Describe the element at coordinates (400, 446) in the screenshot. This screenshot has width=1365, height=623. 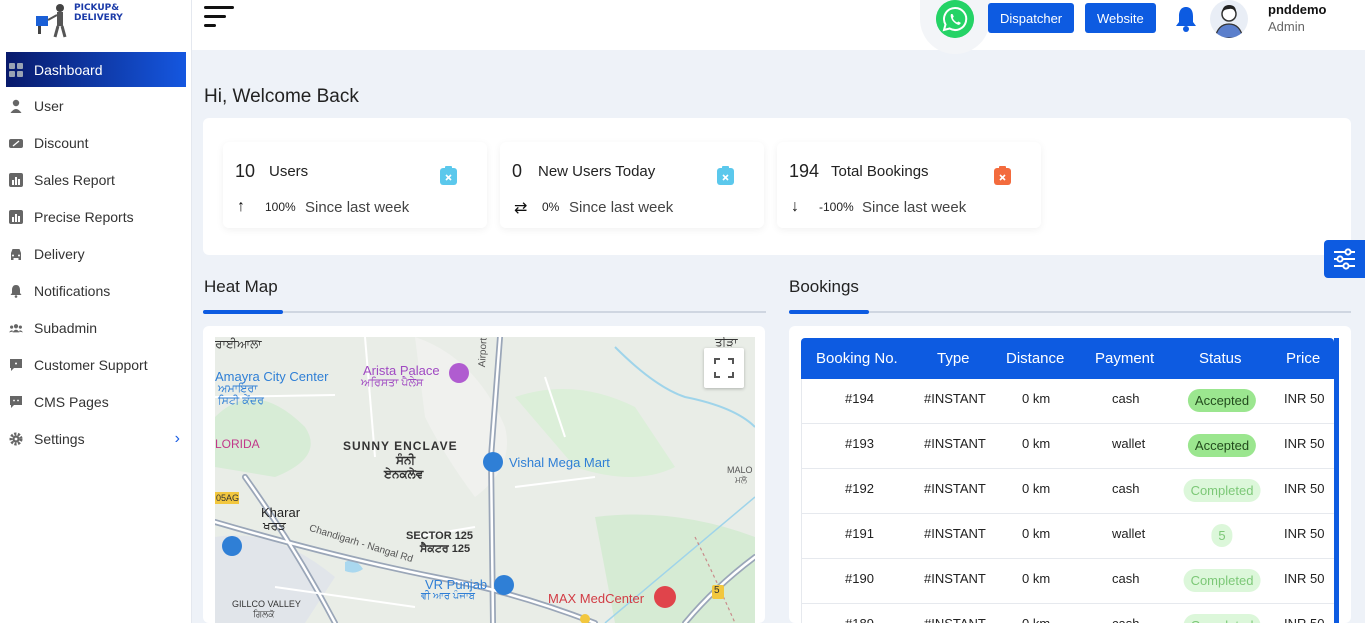
I see `map-label: SUNNY ENCLAVE` at that location.